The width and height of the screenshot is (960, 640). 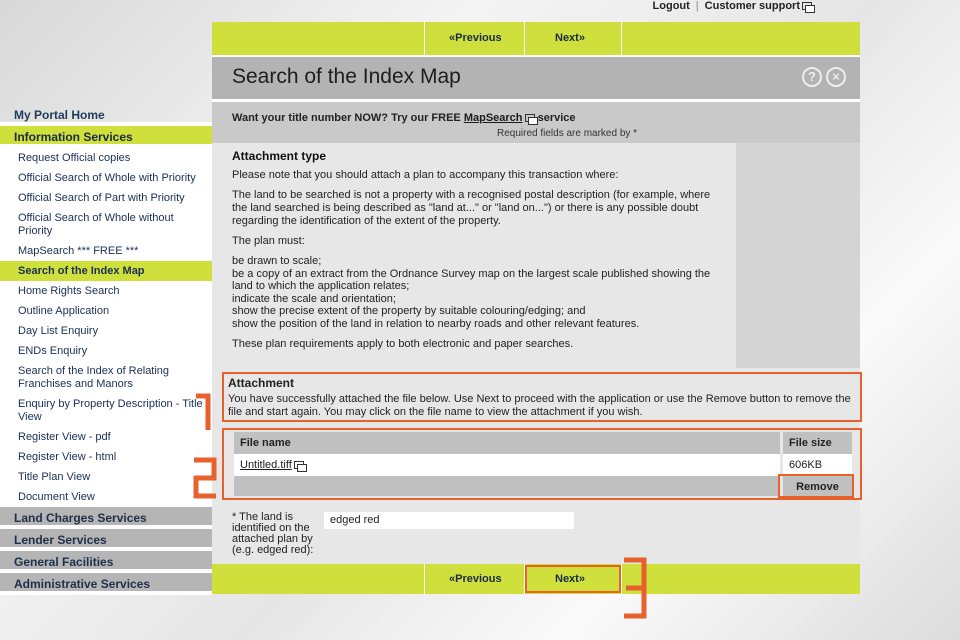 I want to click on sidebar-subitem-day-list: Day List Enquiry, so click(x=106, y=331).